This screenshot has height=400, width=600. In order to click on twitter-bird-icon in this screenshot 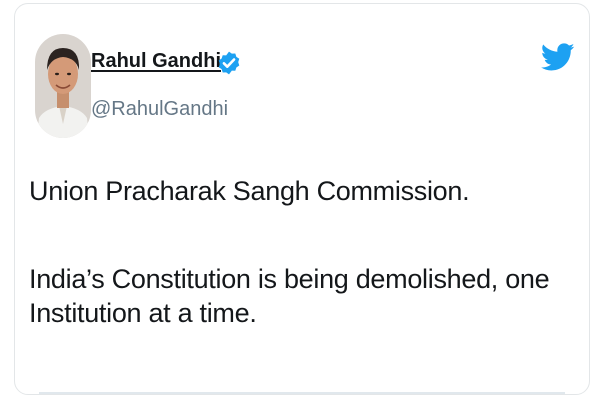, I will do `click(558, 57)`.